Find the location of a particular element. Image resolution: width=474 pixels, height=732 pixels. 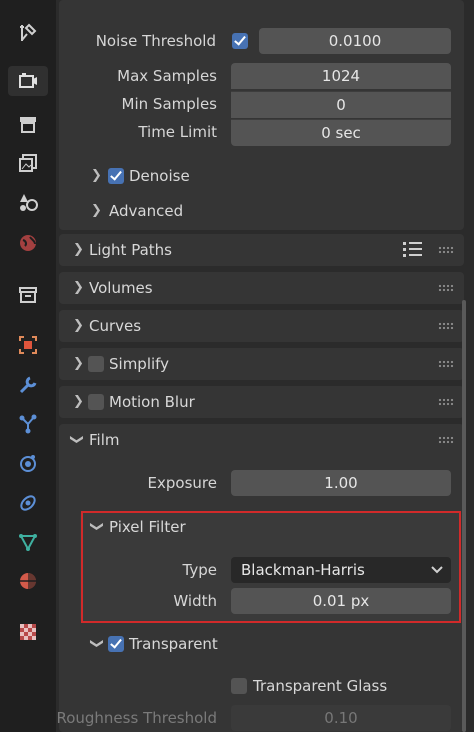

max-samples-field: 1024 is located at coordinates (341, 76).